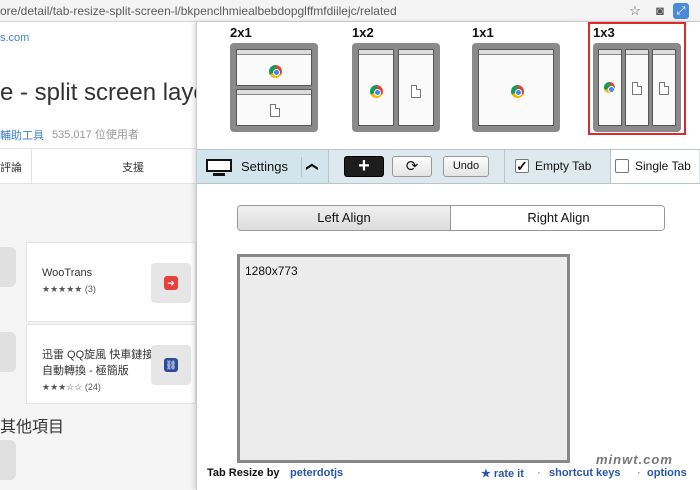 Image resolution: width=700 pixels, height=490 pixels. I want to click on related-logo: ⛓, so click(171, 365).